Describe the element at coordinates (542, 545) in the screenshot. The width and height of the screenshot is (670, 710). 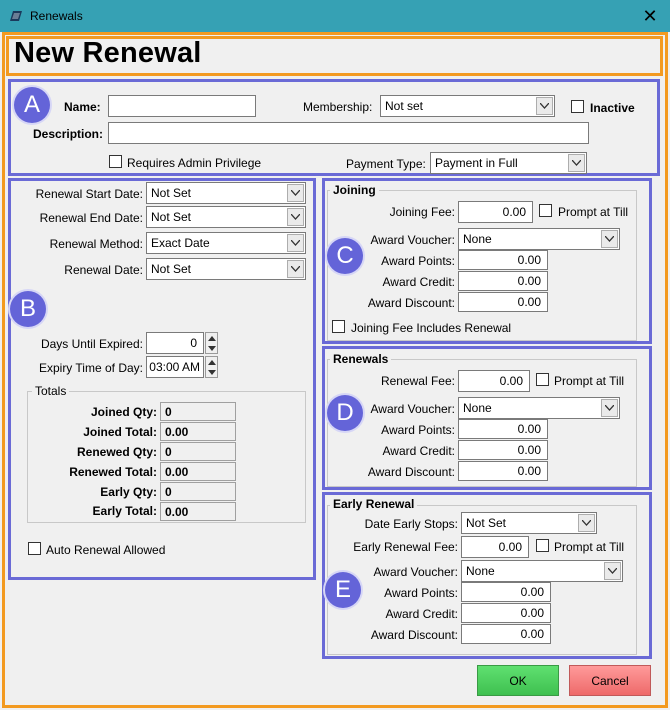
I see `early-prompt-checkbox` at that location.